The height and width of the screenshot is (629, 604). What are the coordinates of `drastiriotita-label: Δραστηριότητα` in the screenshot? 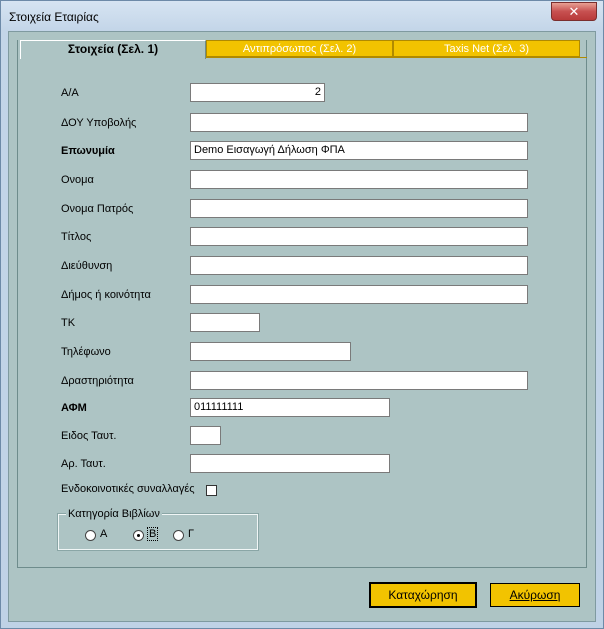 It's located at (97, 381).